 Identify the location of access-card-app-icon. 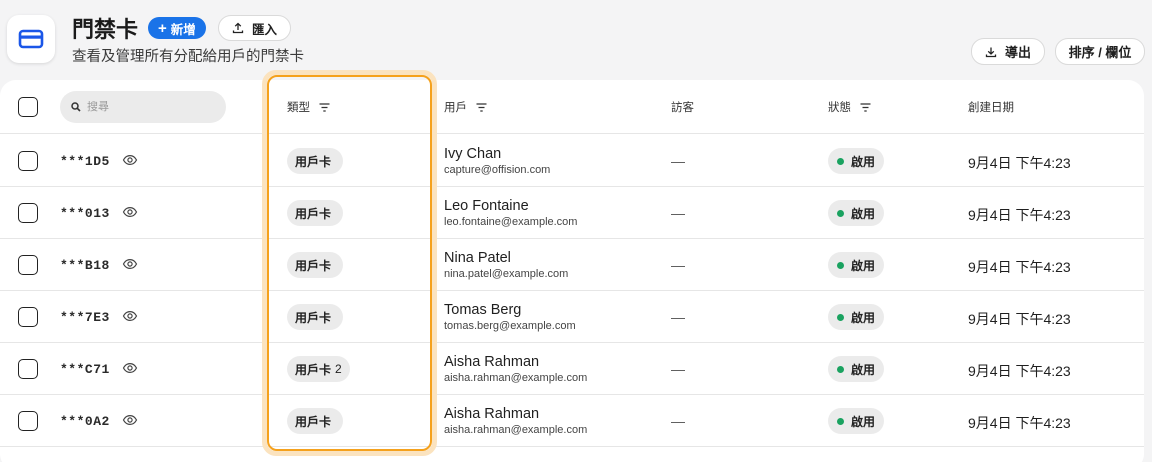
(31, 39).